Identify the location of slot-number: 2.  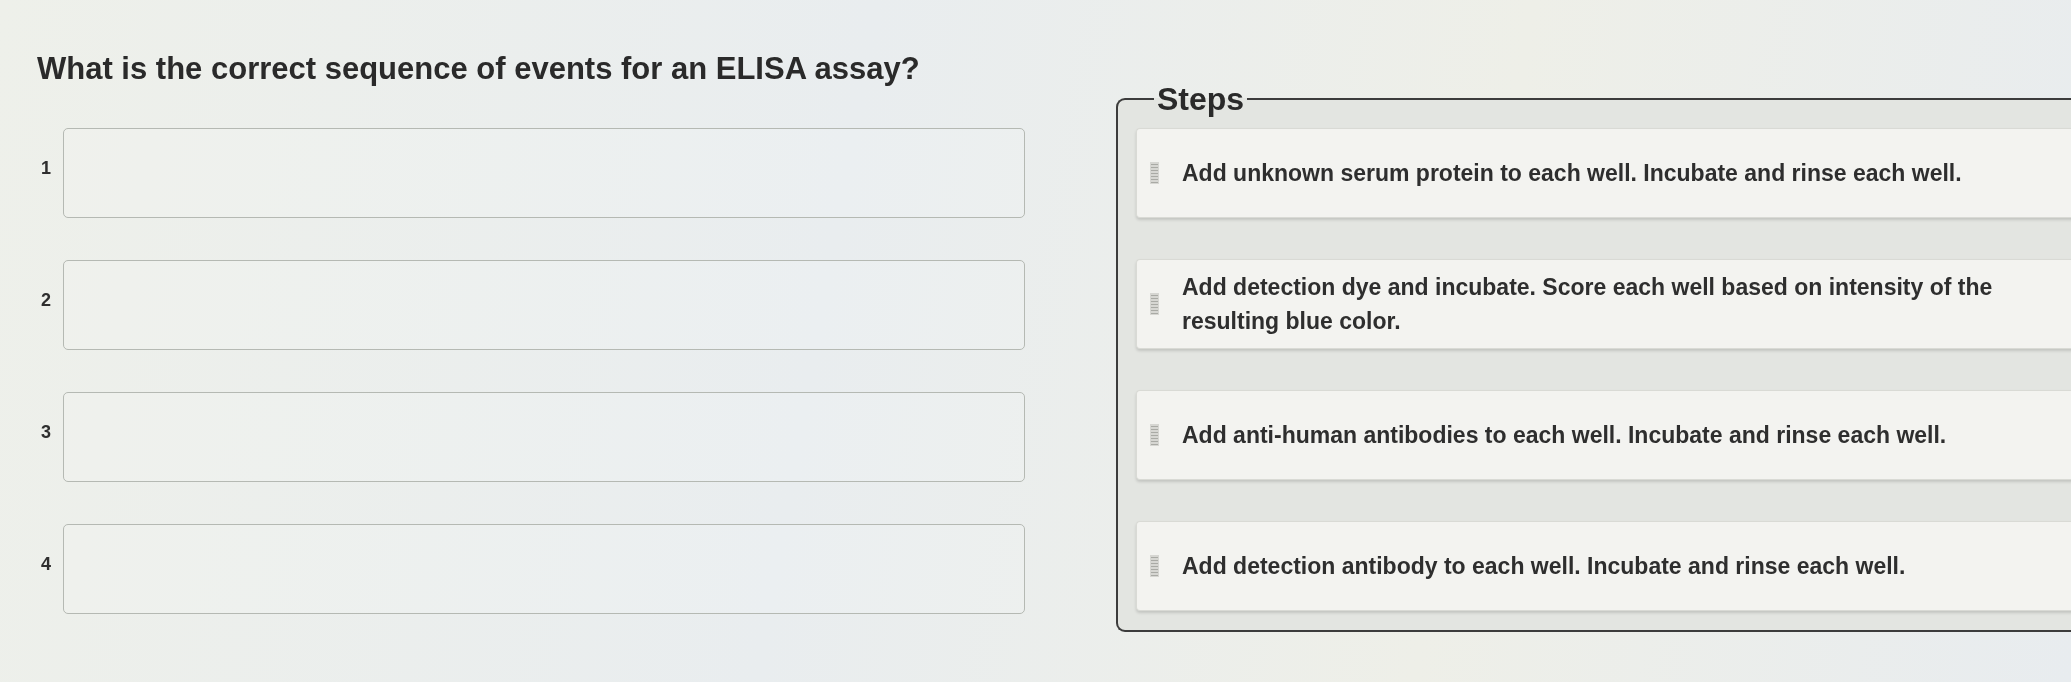
(46, 300).